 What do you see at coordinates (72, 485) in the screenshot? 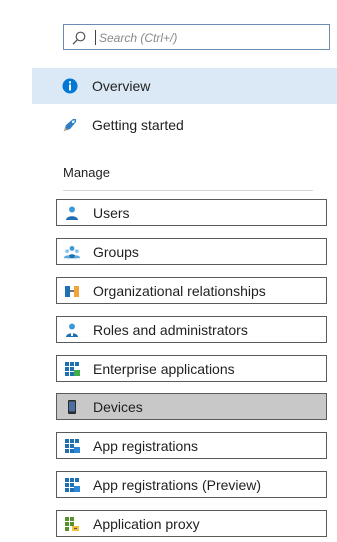
I see `app-registrations-preview-icon` at bounding box center [72, 485].